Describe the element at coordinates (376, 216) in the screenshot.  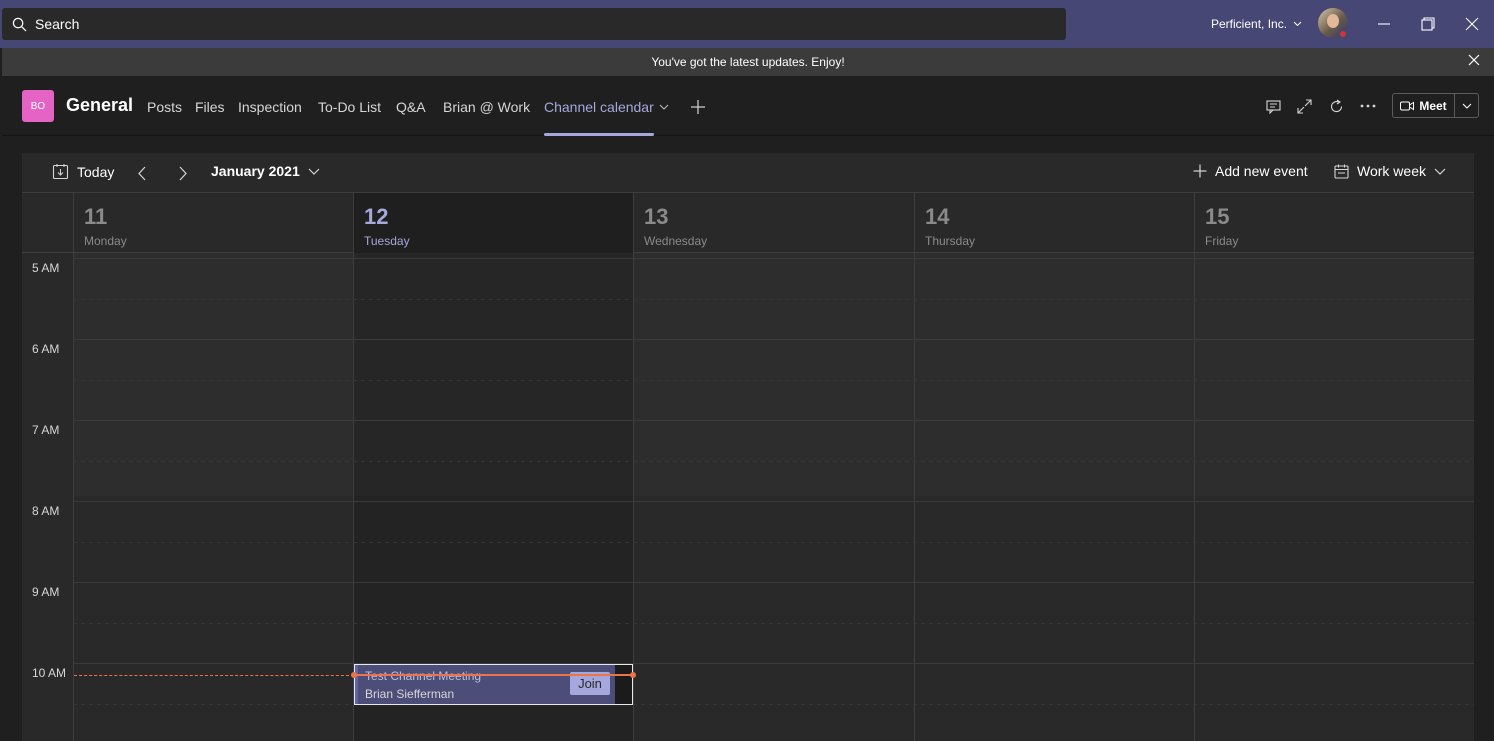
I see `day-number: 12` at that location.